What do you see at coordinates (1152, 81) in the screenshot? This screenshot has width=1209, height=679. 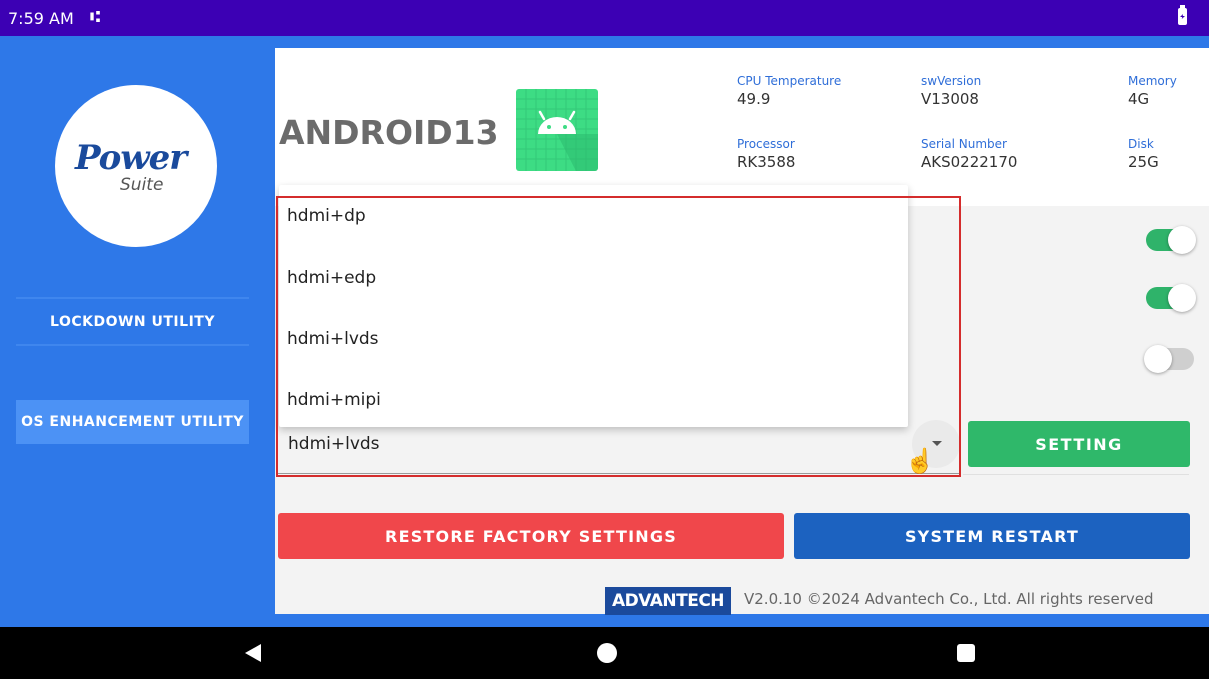 I see `memory-label: Memory` at bounding box center [1152, 81].